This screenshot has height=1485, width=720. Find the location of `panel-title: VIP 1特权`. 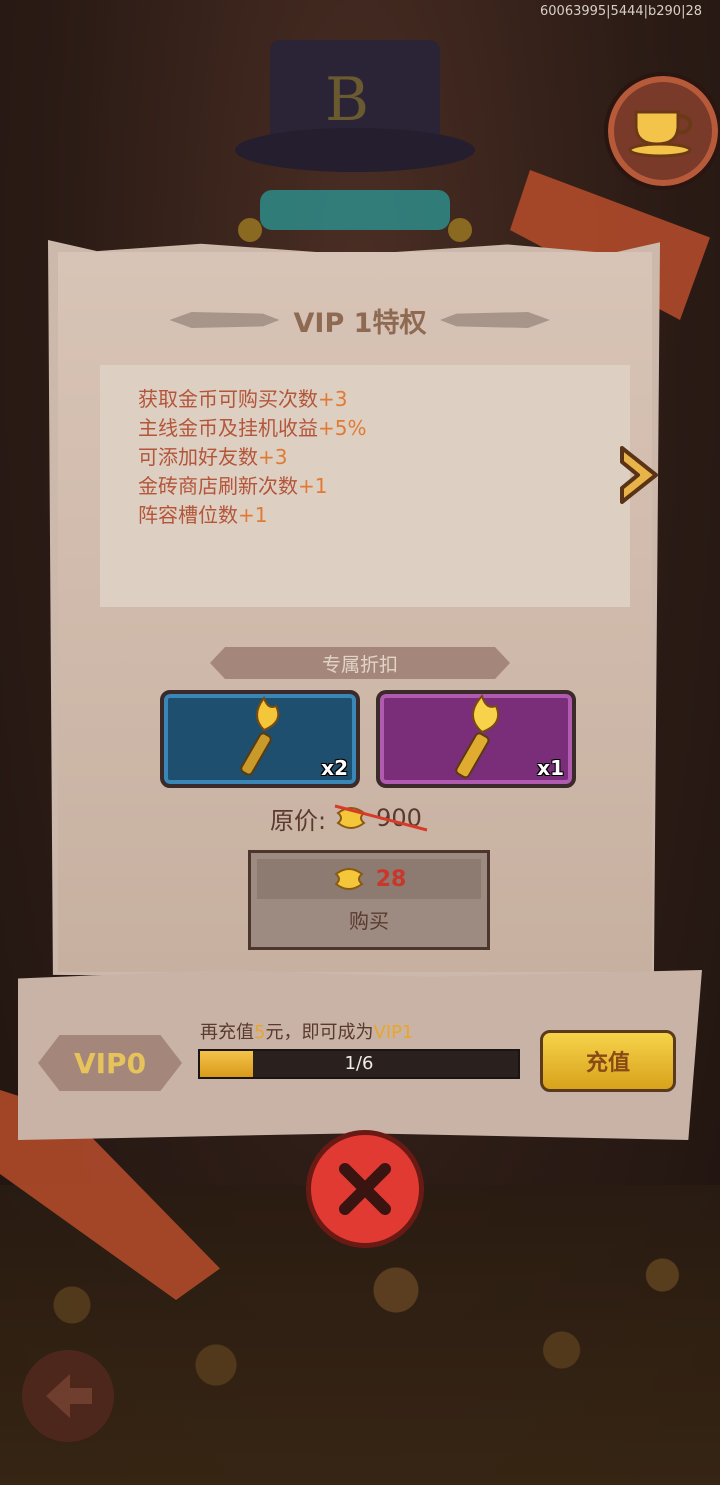

panel-title: VIP 1特权 is located at coordinates (360, 323).